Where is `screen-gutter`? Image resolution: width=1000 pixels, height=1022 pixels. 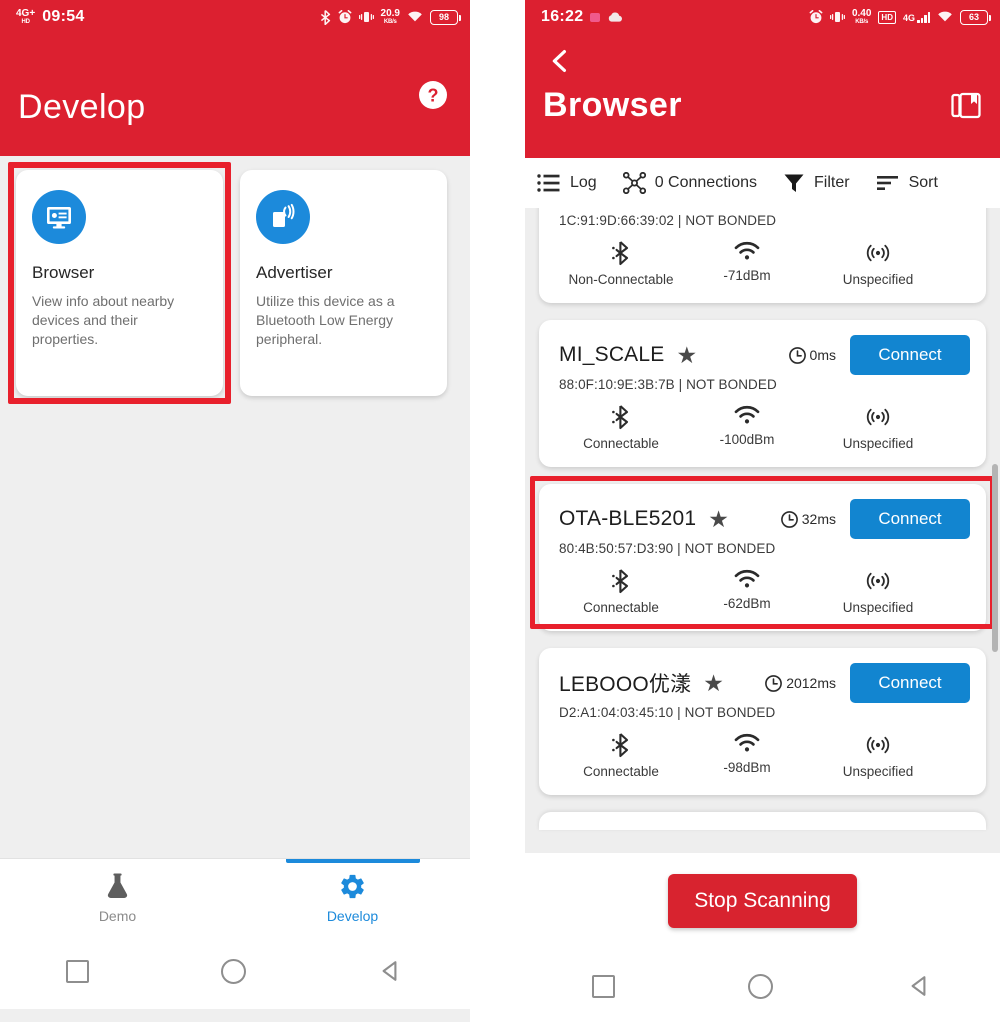 screen-gutter is located at coordinates (497, 511).